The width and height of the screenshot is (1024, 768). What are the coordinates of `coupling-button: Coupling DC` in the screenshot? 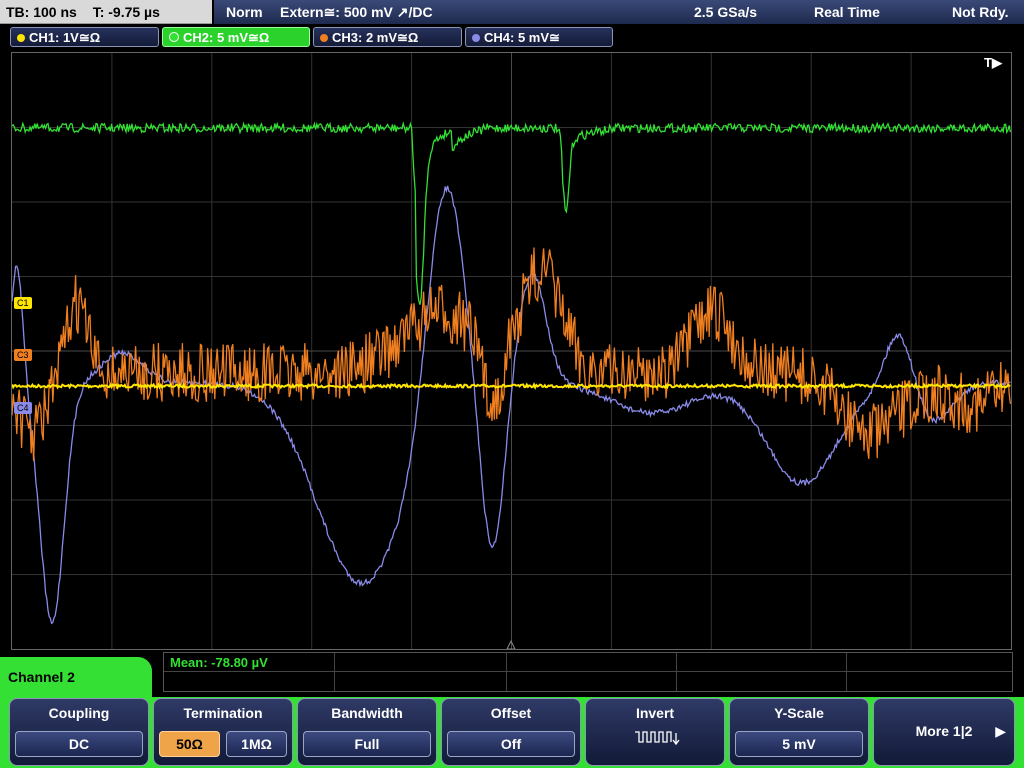 It's located at (79, 732).